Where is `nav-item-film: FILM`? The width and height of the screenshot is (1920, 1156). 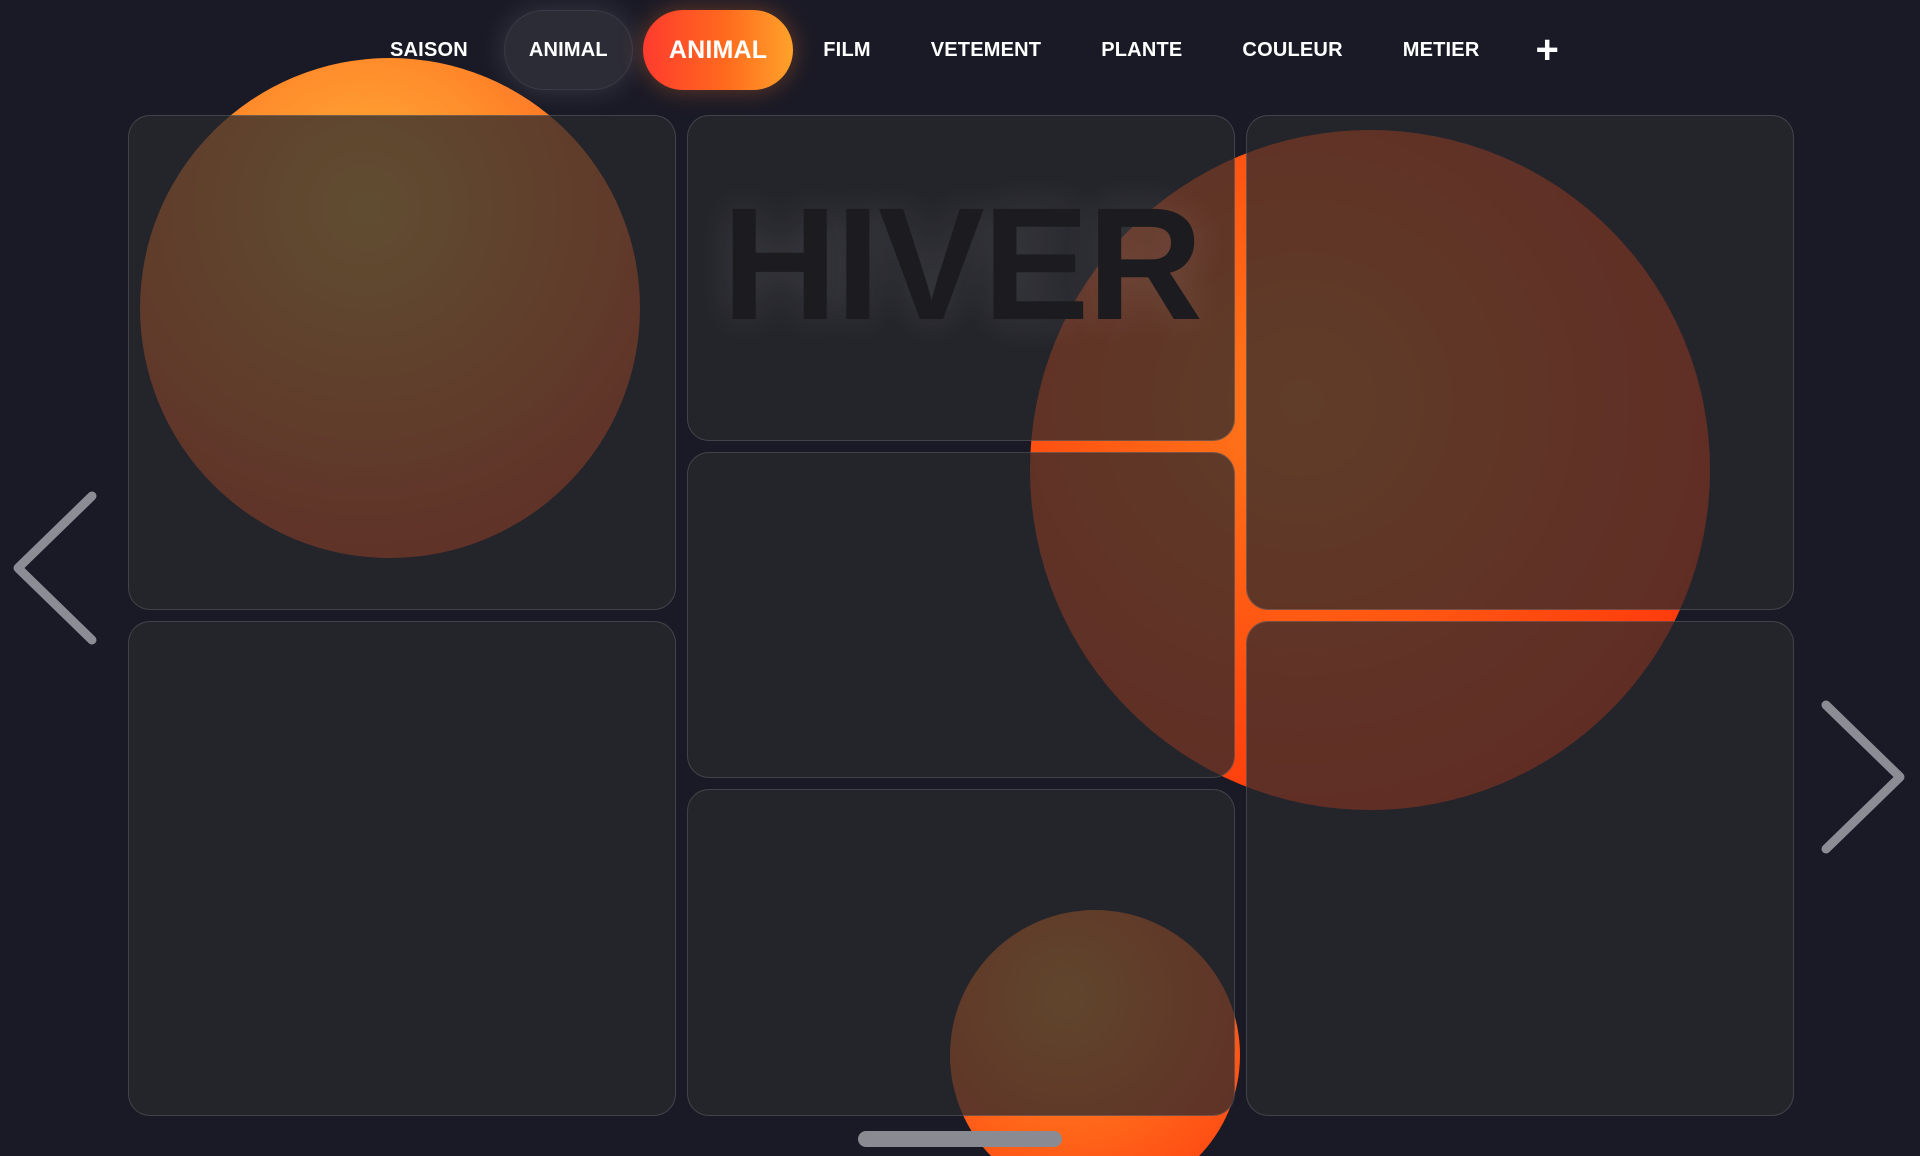 nav-item-film: FILM is located at coordinates (846, 50).